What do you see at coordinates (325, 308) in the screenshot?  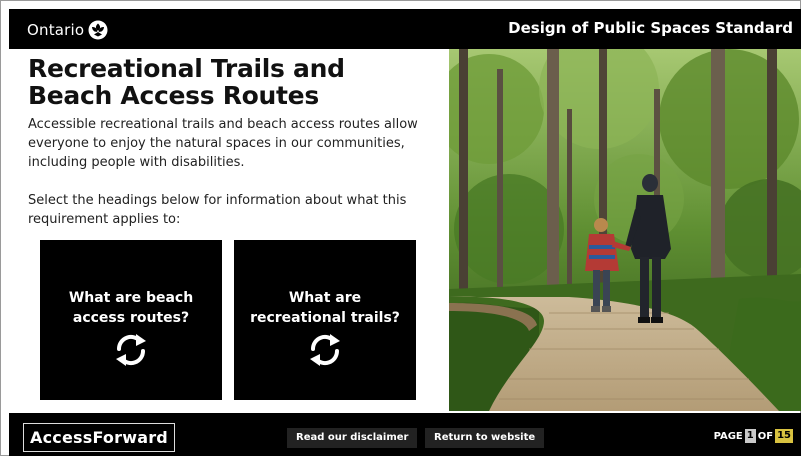 I see `card-label: What are recreational trails?` at bounding box center [325, 308].